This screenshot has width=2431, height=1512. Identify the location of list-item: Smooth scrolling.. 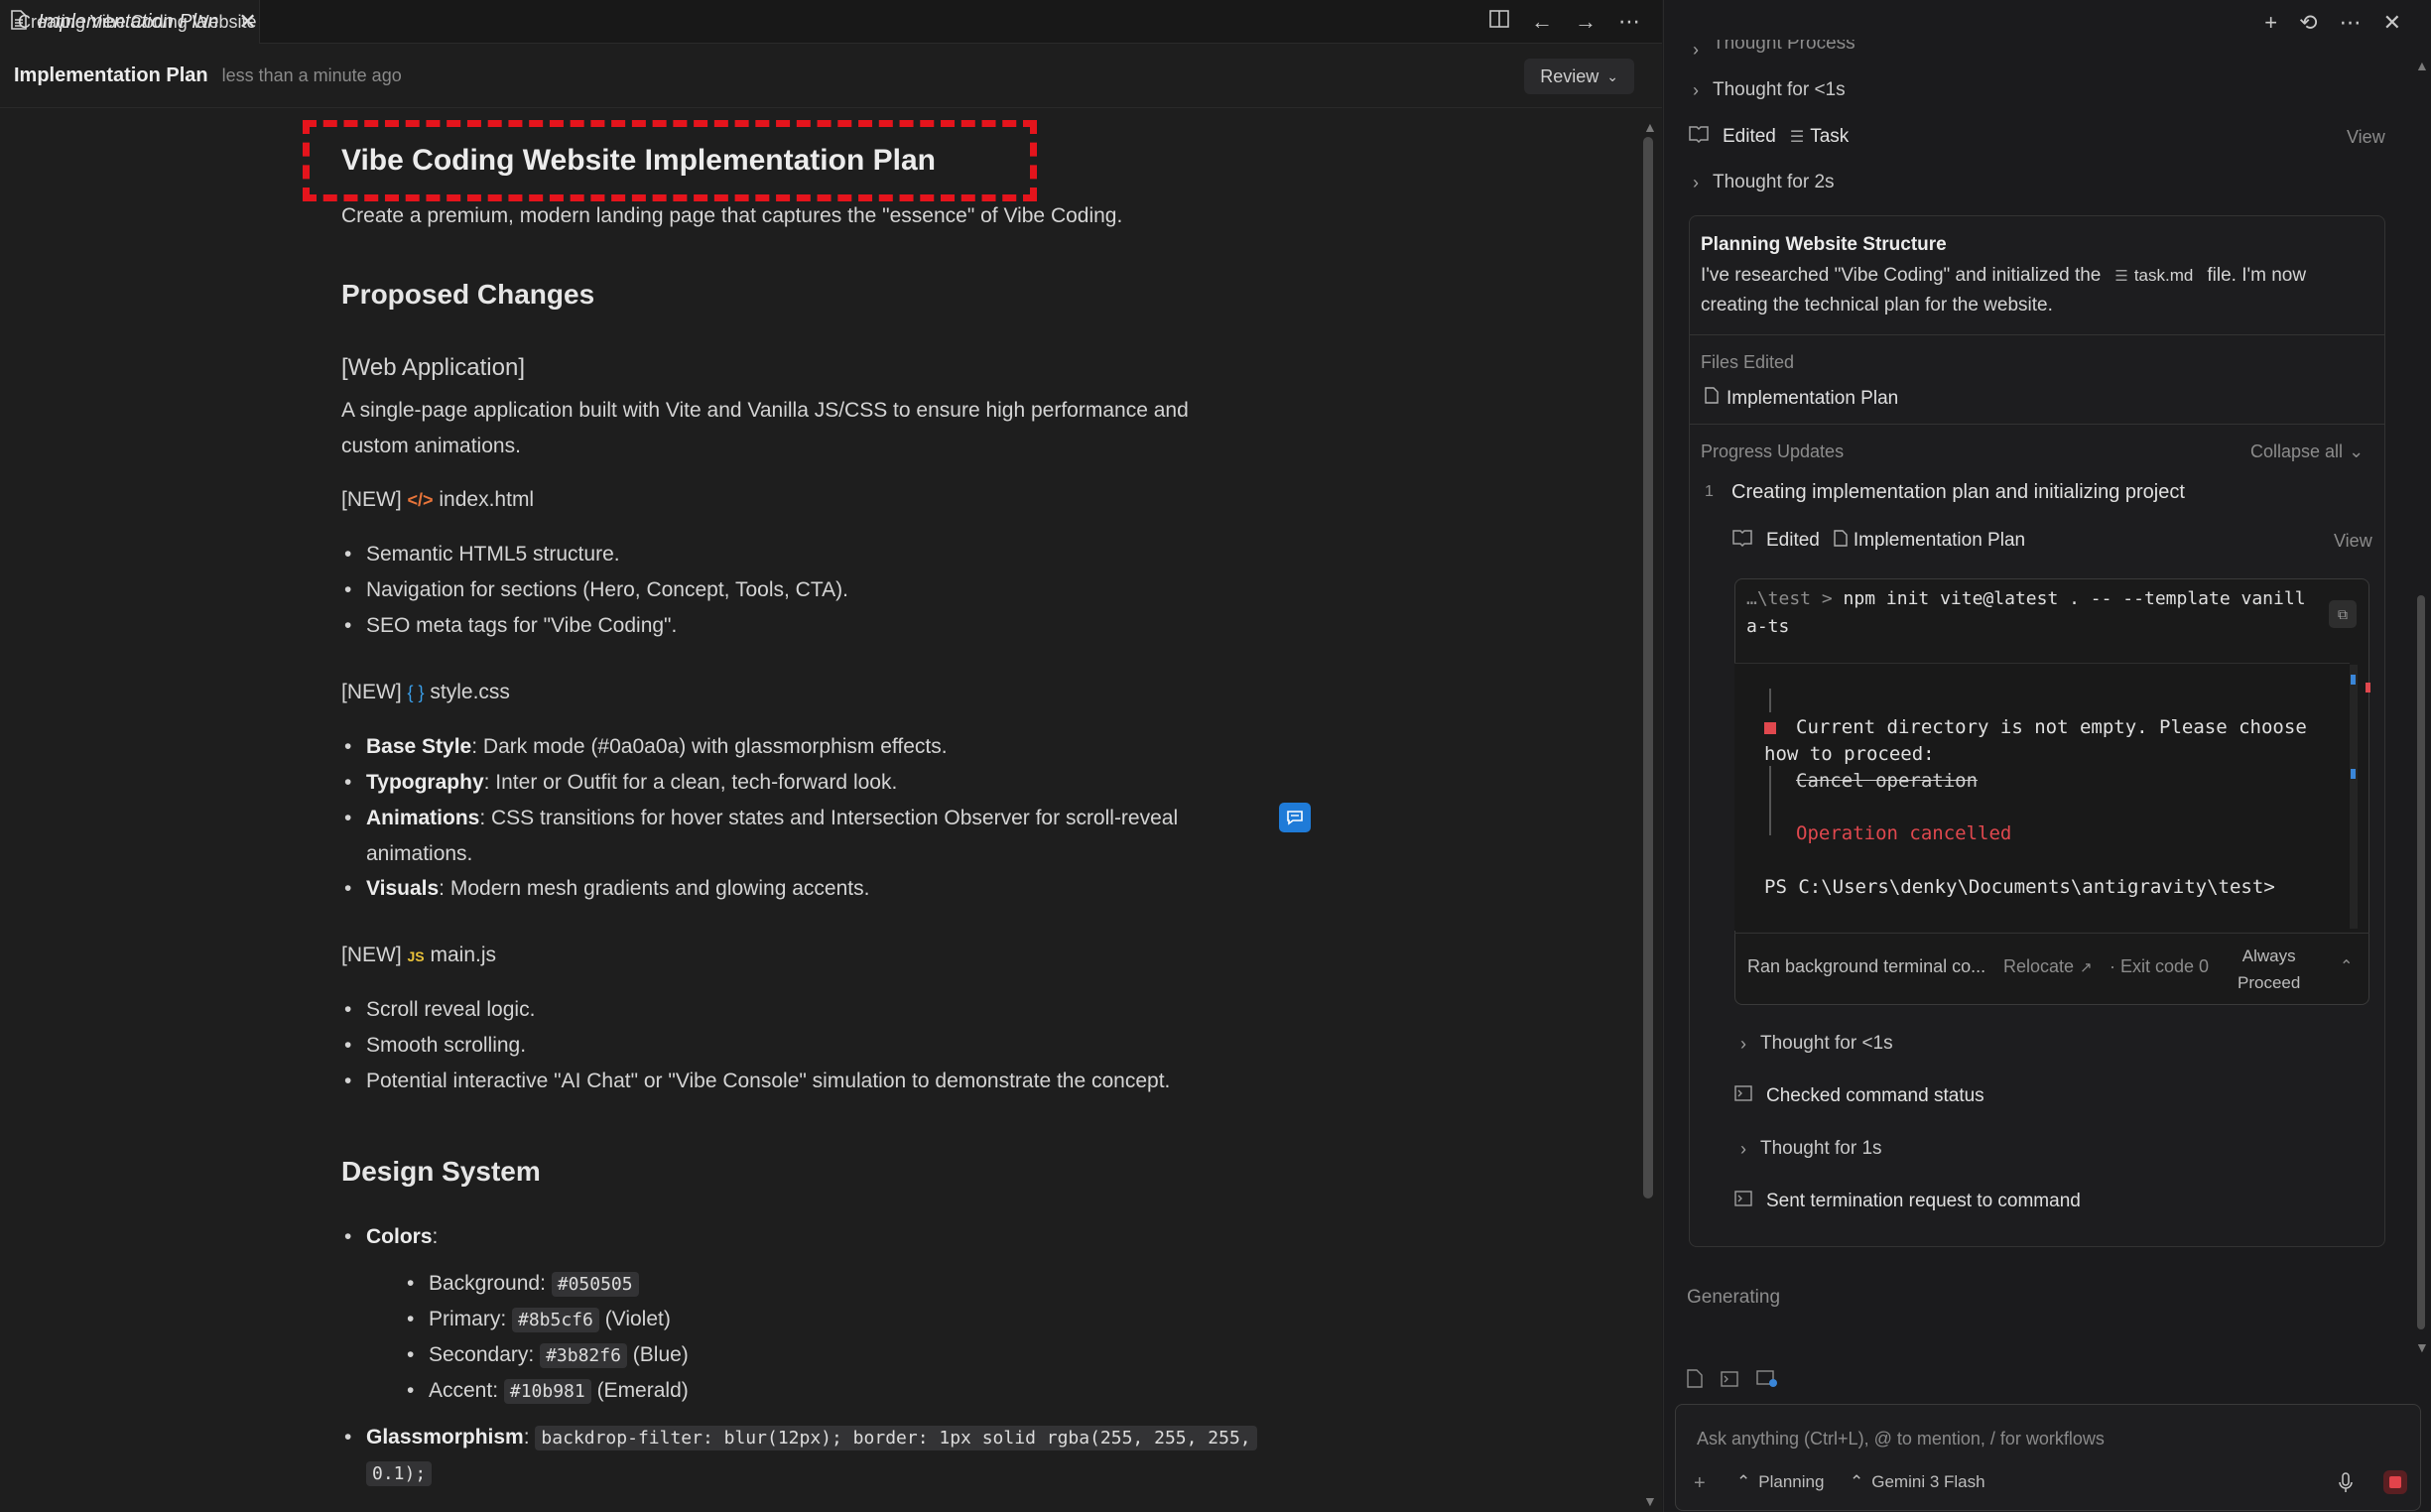
(435, 1046).